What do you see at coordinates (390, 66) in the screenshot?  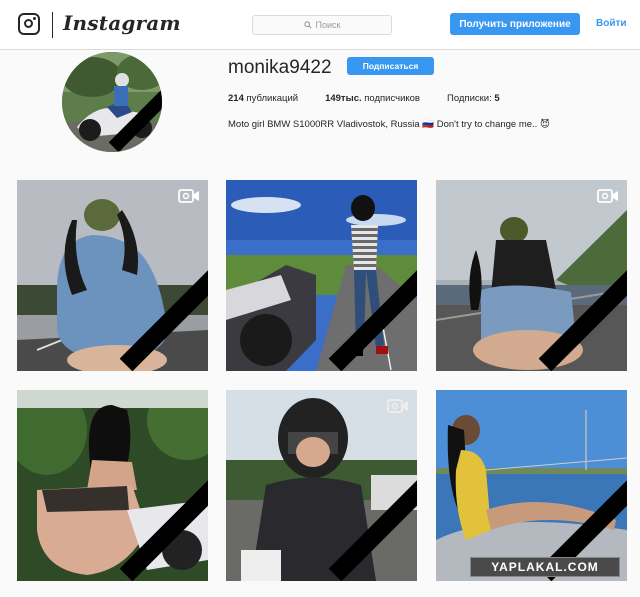 I see `follow-button: Подписаться` at bounding box center [390, 66].